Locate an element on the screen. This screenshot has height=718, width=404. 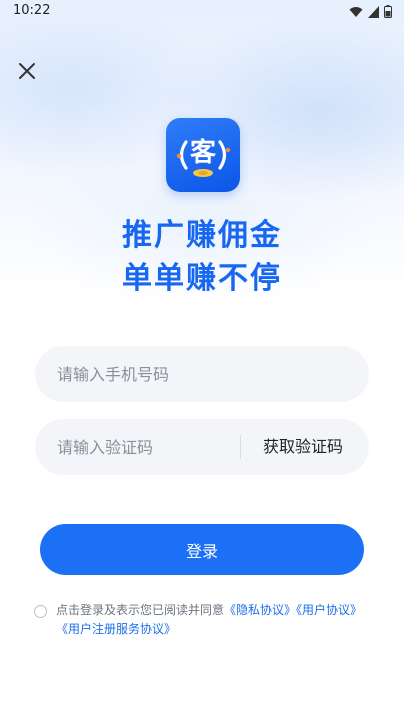
agreement-prefix: 点击登录及表示您已阅读并同意 is located at coordinates (140, 610).